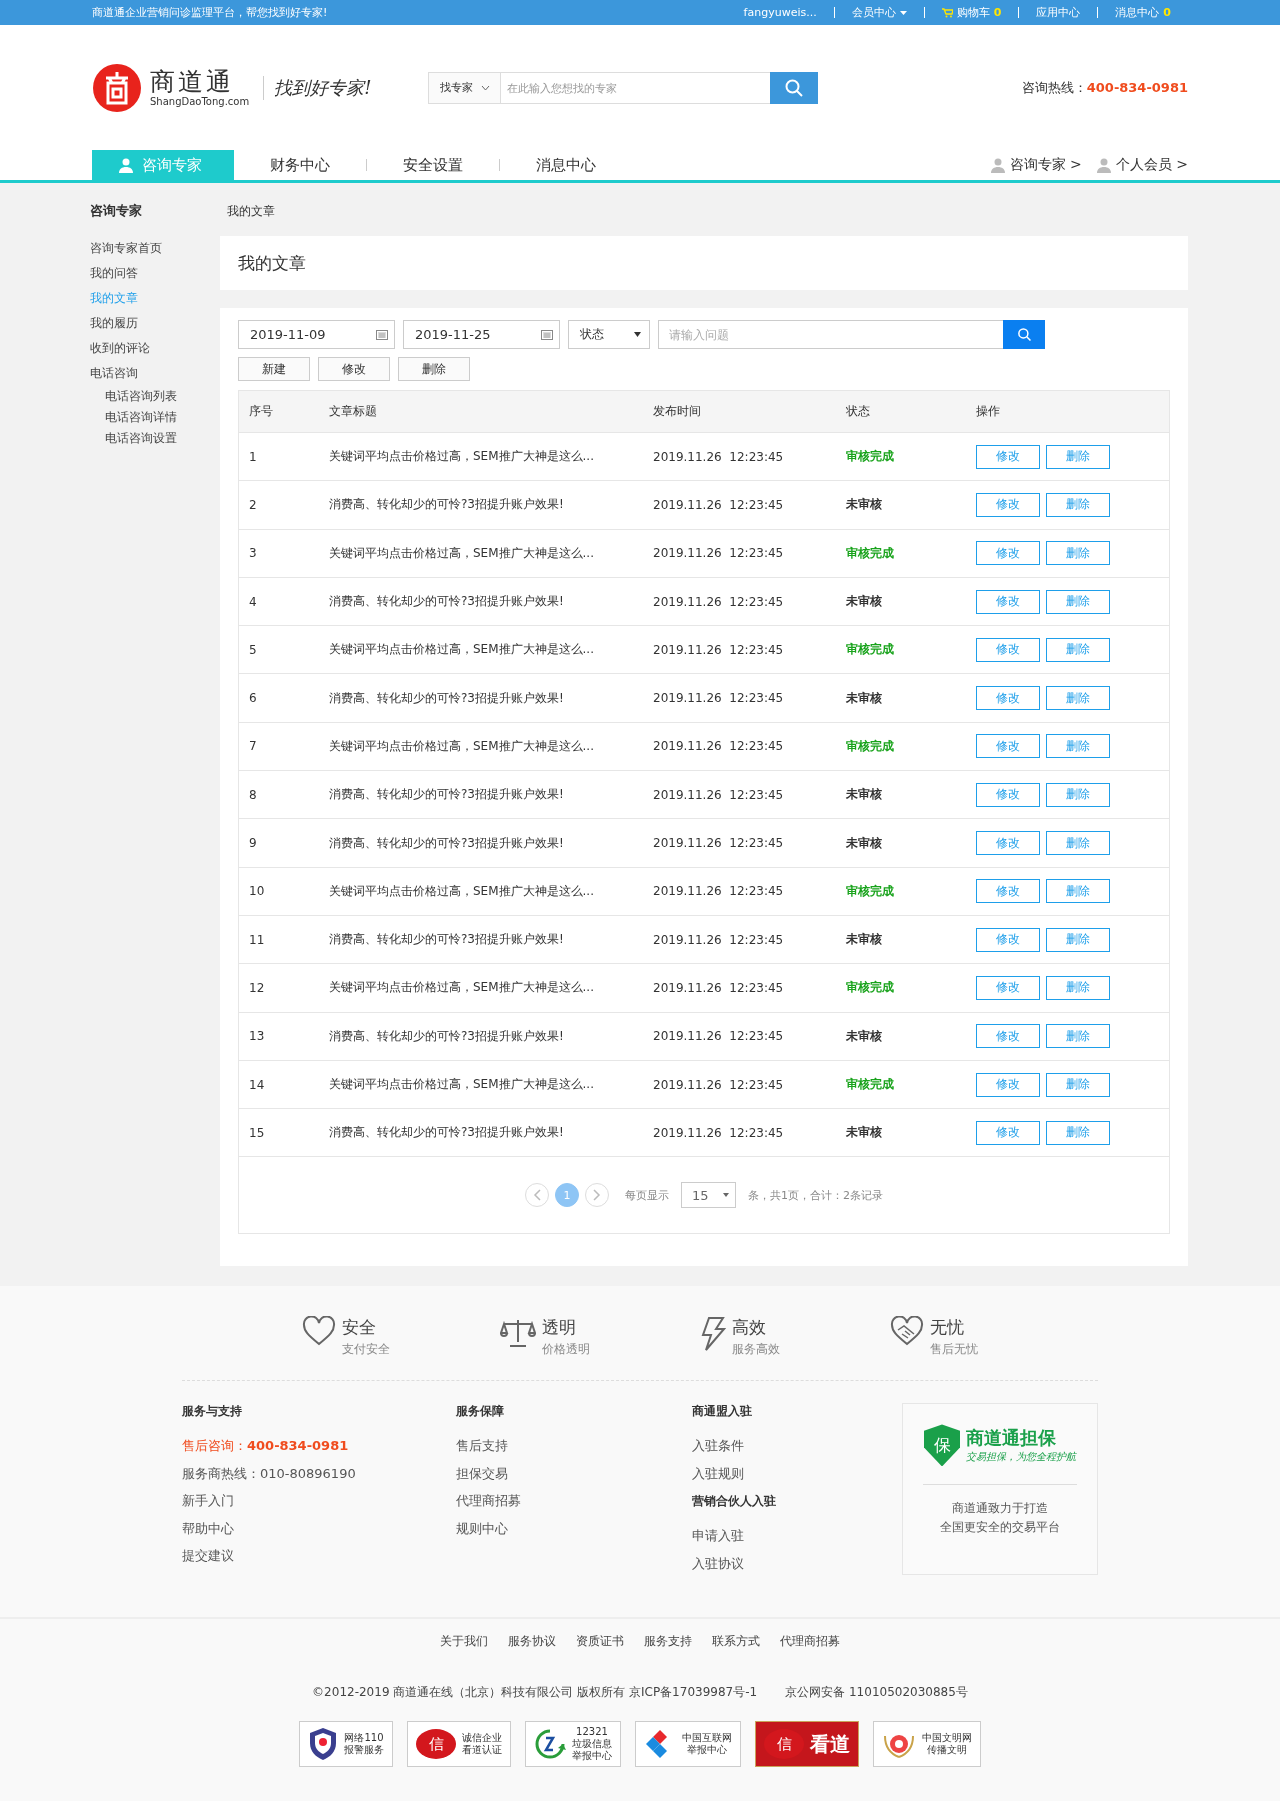 The image size is (1280, 1810). What do you see at coordinates (319, 1528) in the screenshot?
I see `footer-link: 帮助中心` at bounding box center [319, 1528].